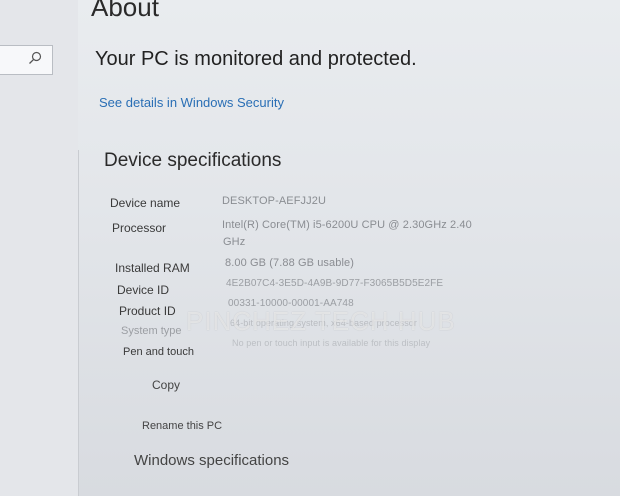 This screenshot has height=496, width=620. Describe the element at coordinates (182, 426) in the screenshot. I see `rename-pc-button: Rename this PC` at that location.